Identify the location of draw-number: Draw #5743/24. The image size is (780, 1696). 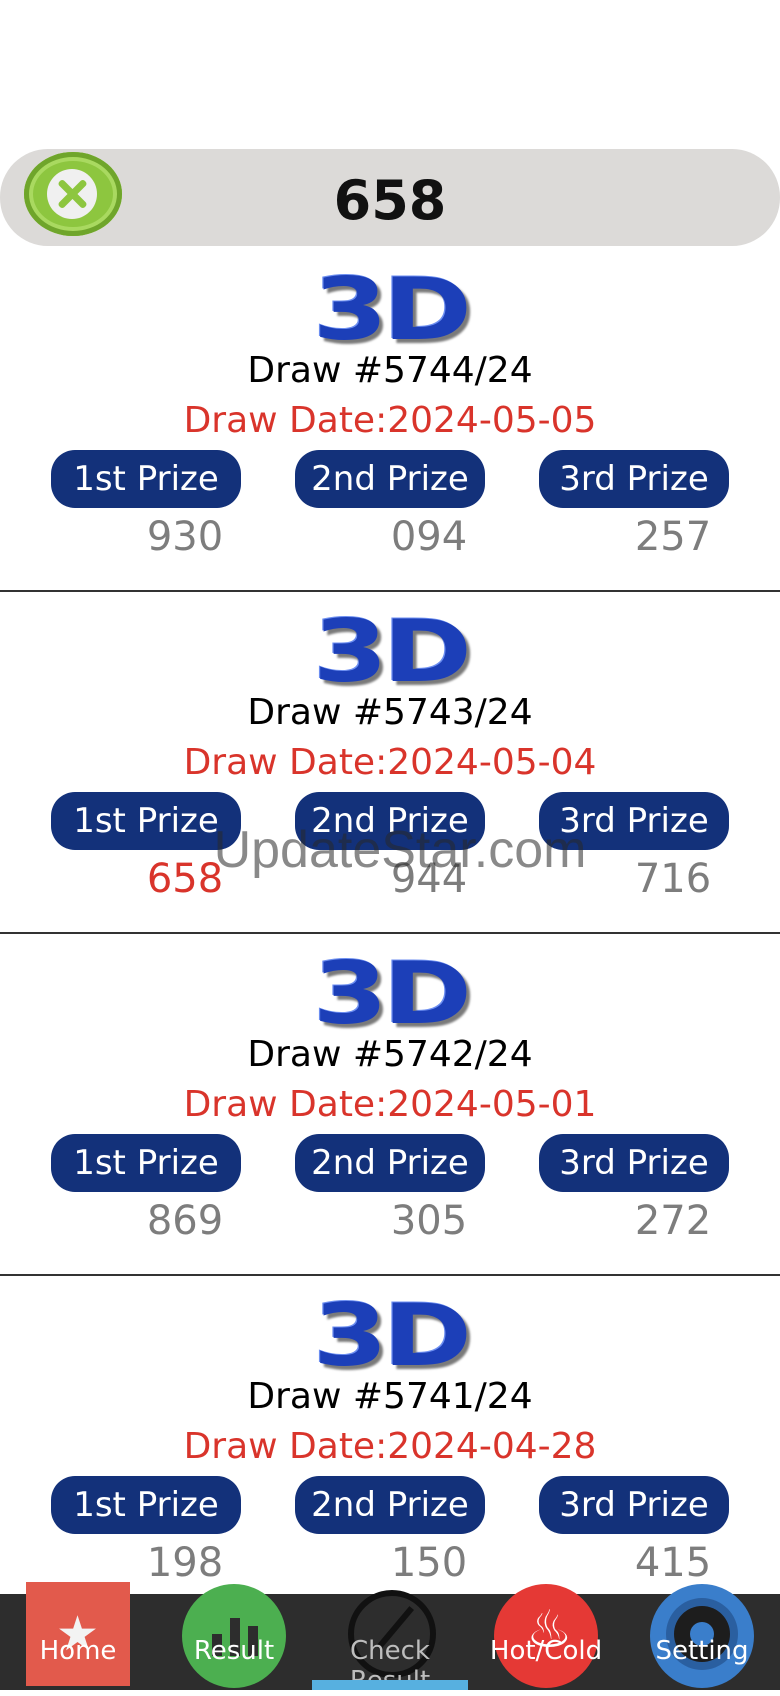
(390, 712).